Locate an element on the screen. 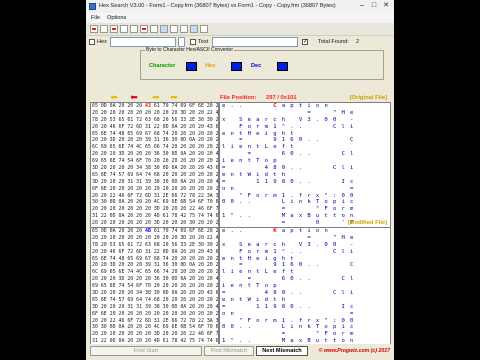 The width and height of the screenshot is (480, 360). converter-hex-box is located at coordinates (236, 66).